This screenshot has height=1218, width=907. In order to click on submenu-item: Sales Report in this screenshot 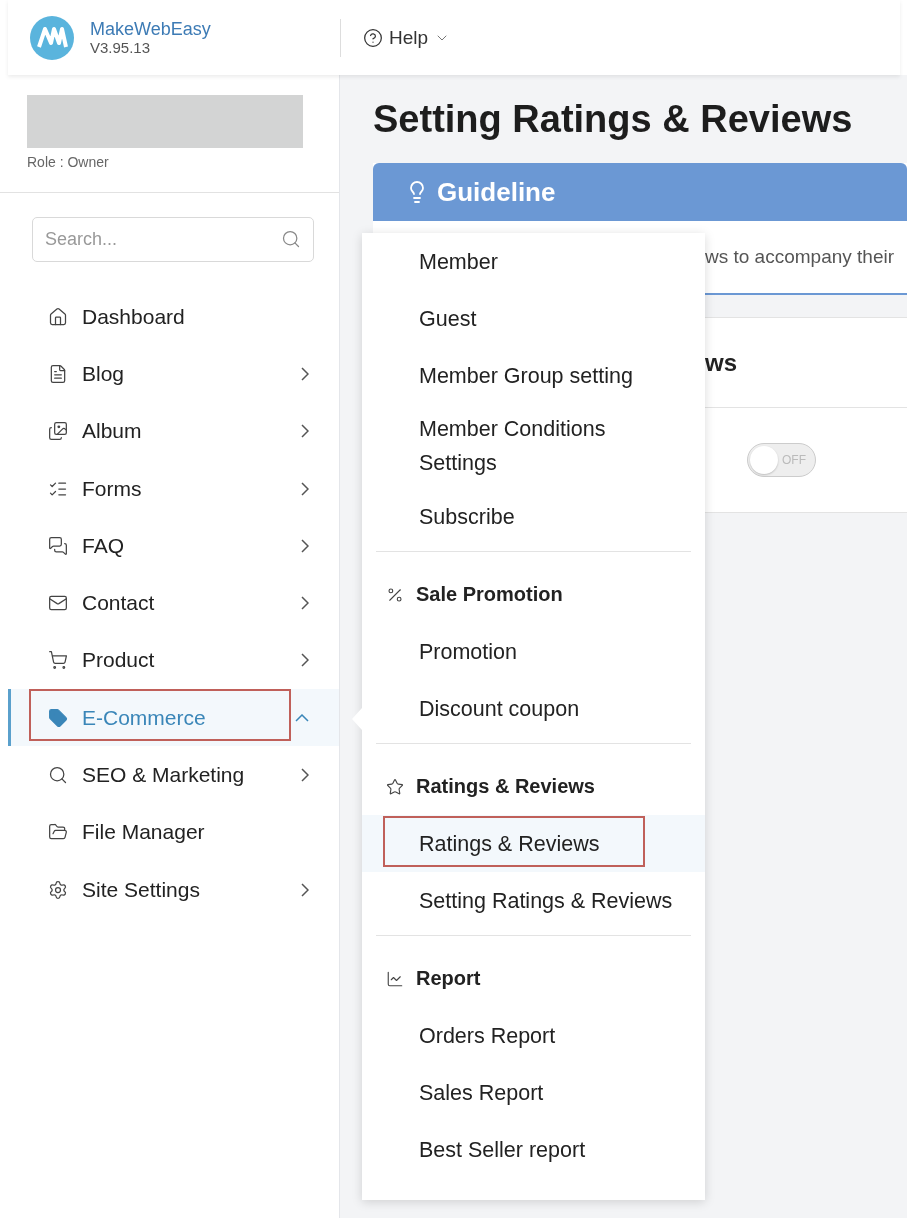, I will do `click(533, 1092)`.